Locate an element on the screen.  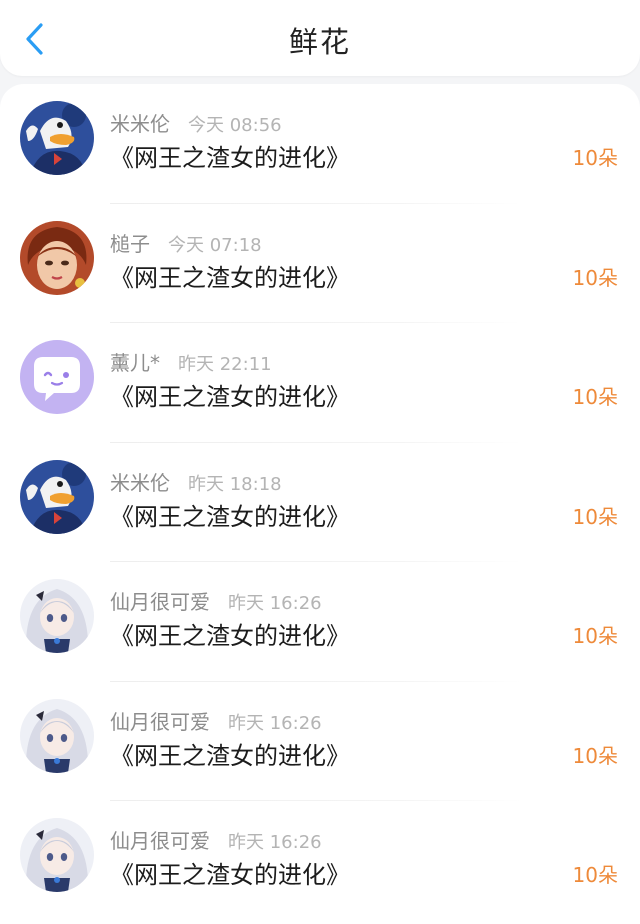
painted-girl-avatar-icon is located at coordinates (57, 257).